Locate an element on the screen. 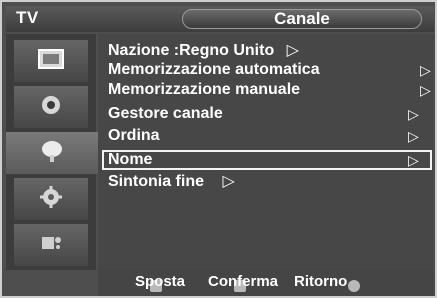  return-icon is located at coordinates (354, 286).